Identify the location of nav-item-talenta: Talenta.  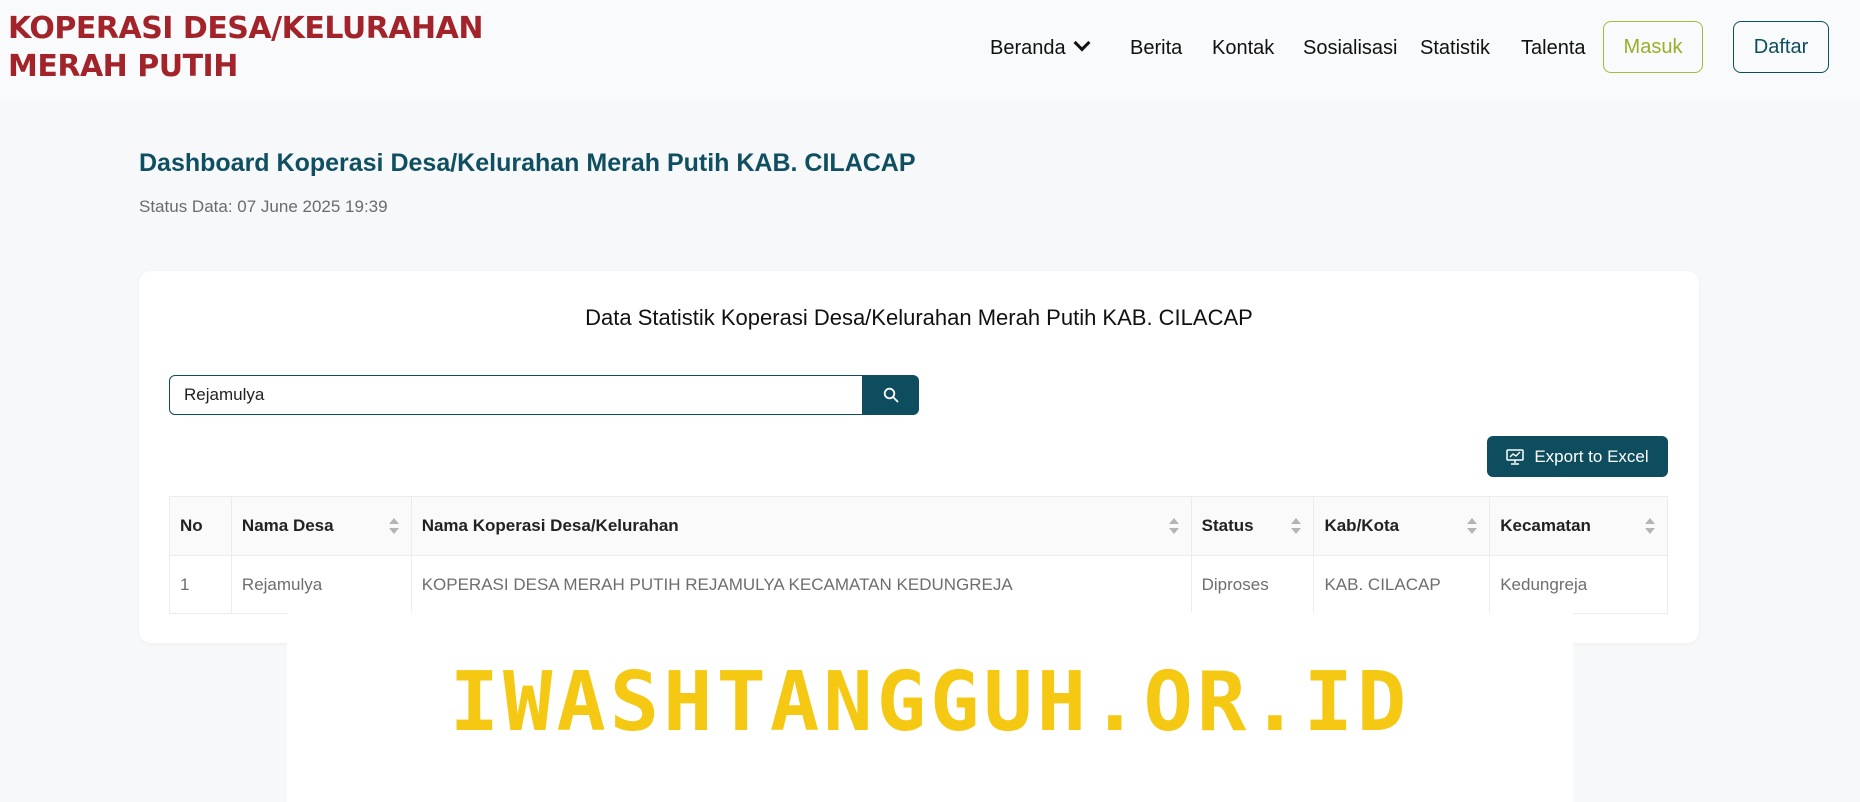
(1553, 48).